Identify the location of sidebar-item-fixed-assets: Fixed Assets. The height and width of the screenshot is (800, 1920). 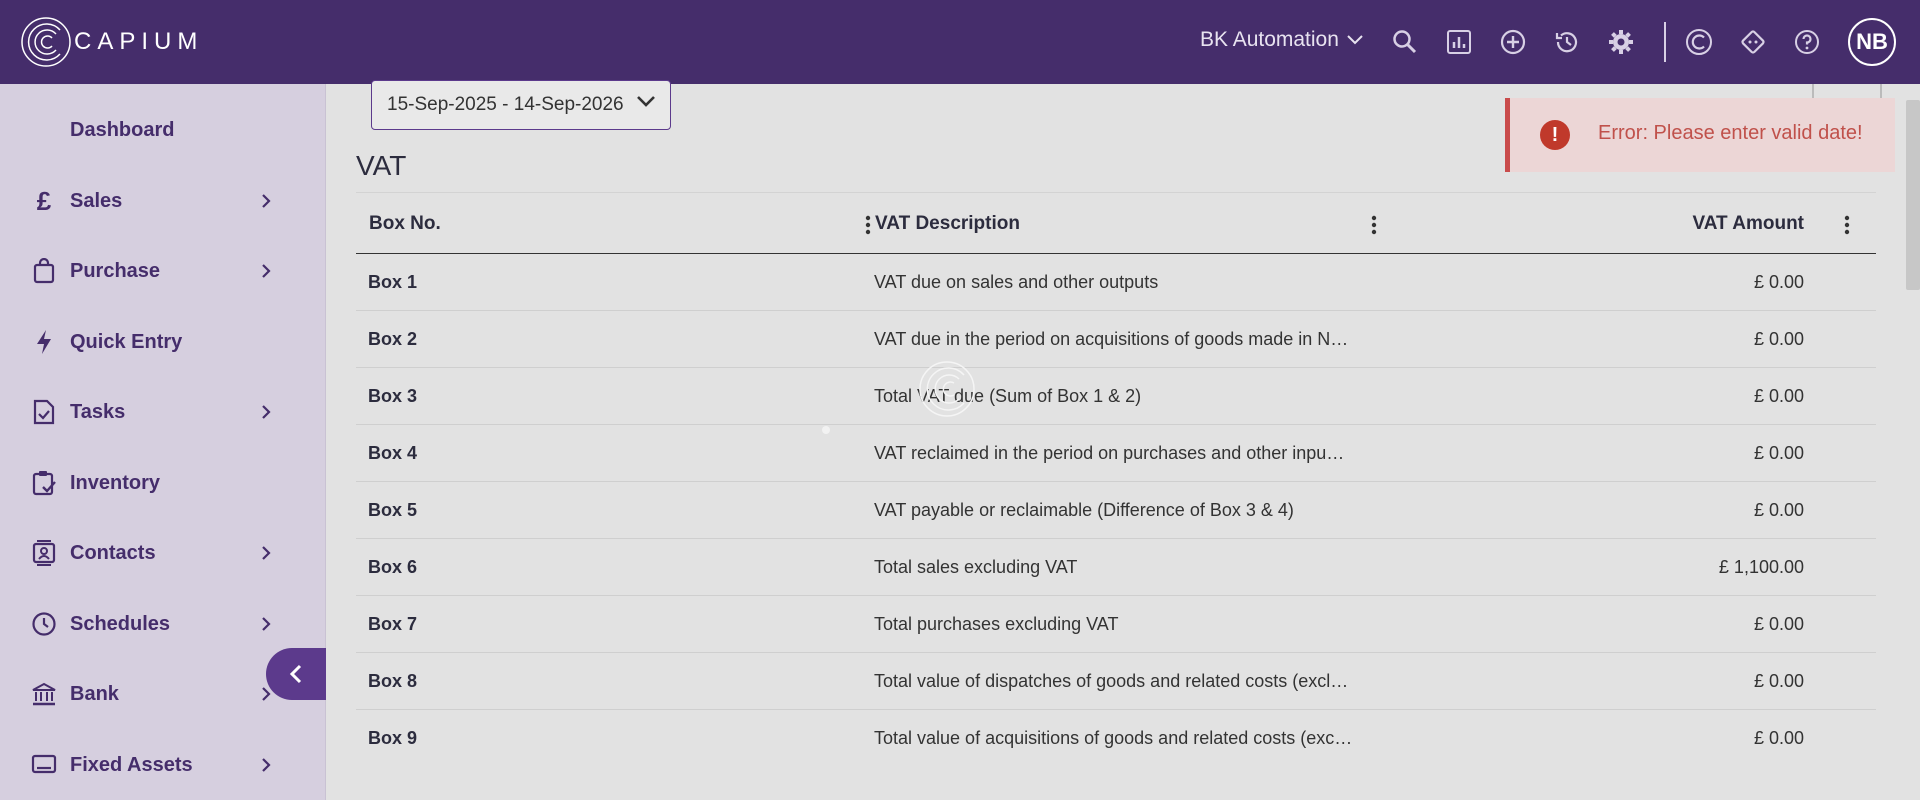
(150, 765).